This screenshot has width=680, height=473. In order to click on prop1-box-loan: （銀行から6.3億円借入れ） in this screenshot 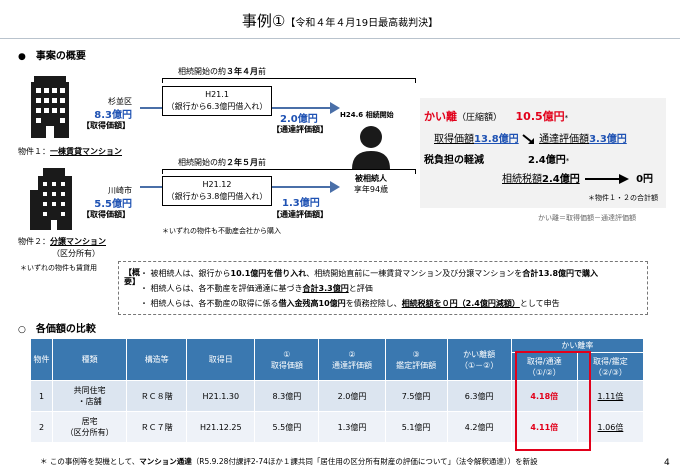, I will do `click(217, 106)`.